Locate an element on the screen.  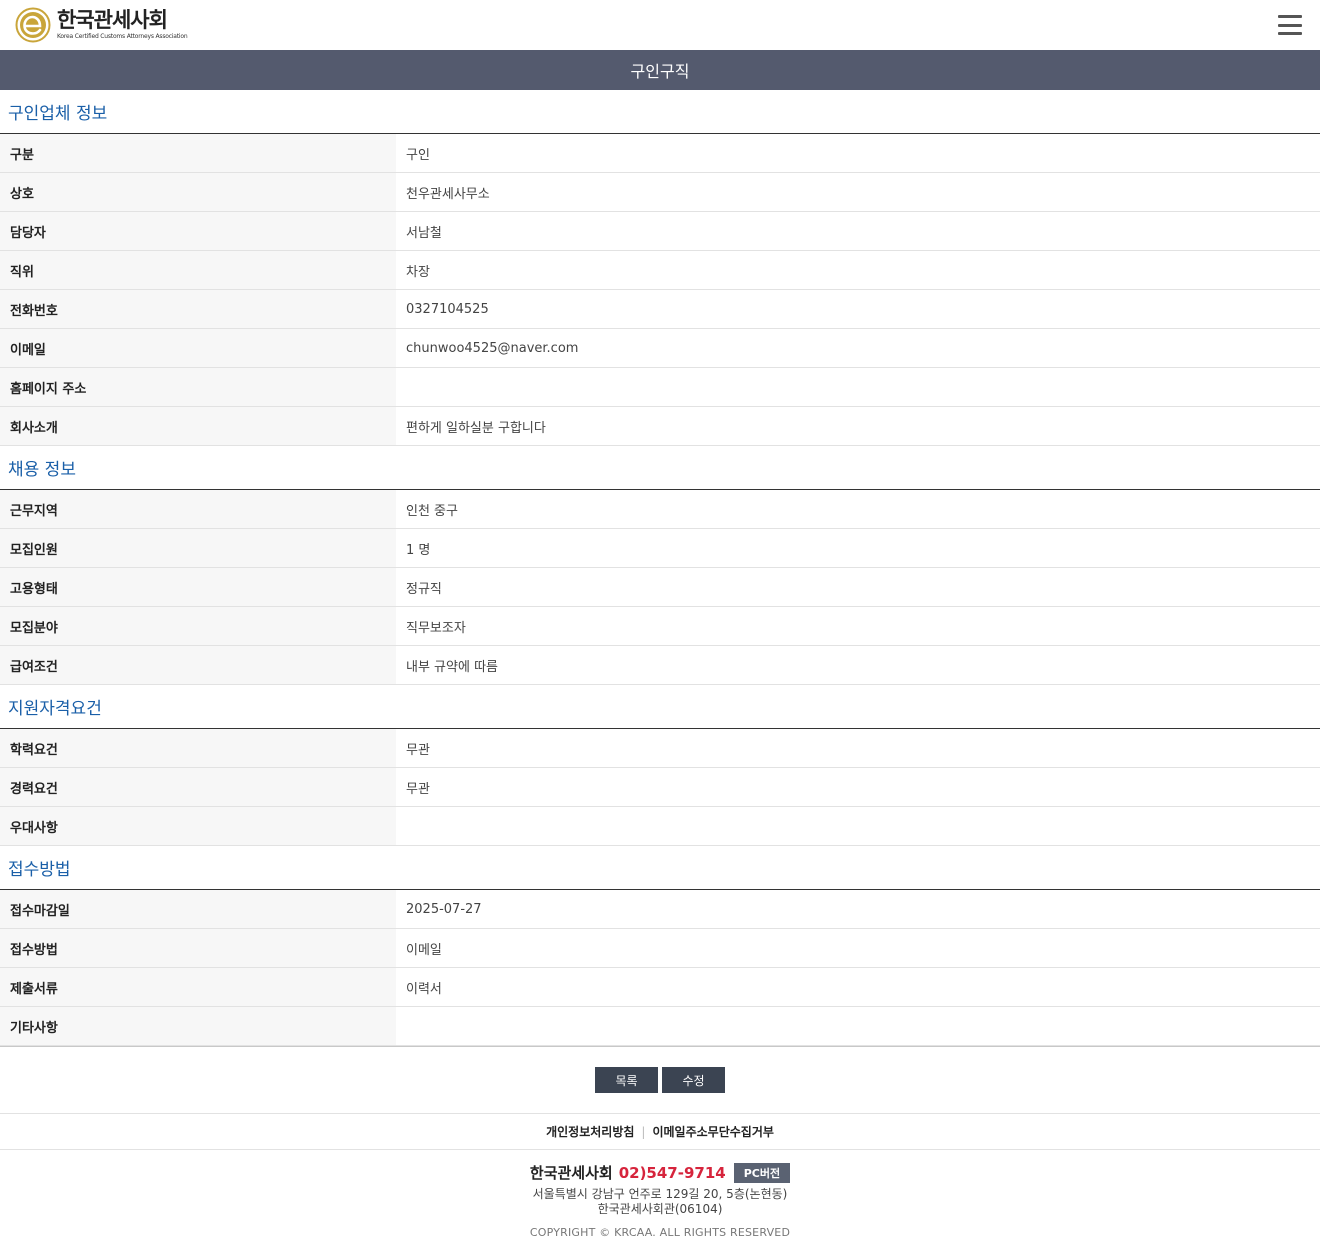
row-label: 접수마감일 is located at coordinates (198, 909).